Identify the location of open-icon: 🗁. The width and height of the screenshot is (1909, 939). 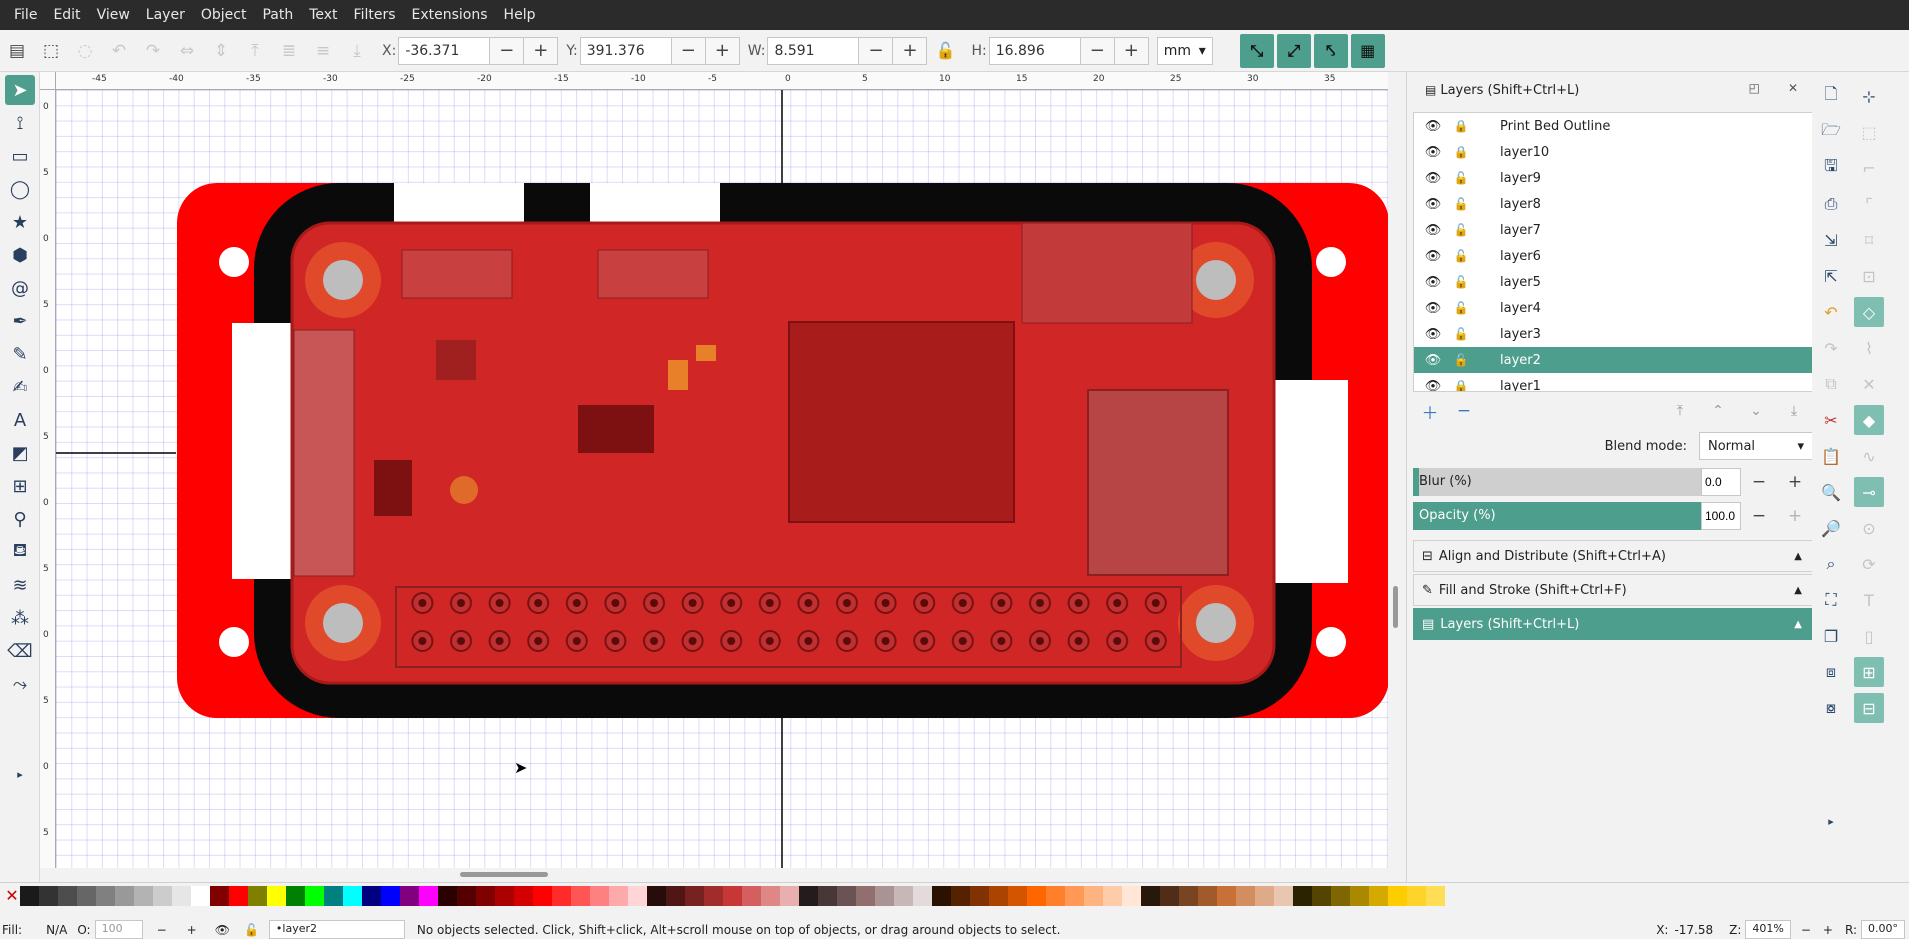
(1831, 132).